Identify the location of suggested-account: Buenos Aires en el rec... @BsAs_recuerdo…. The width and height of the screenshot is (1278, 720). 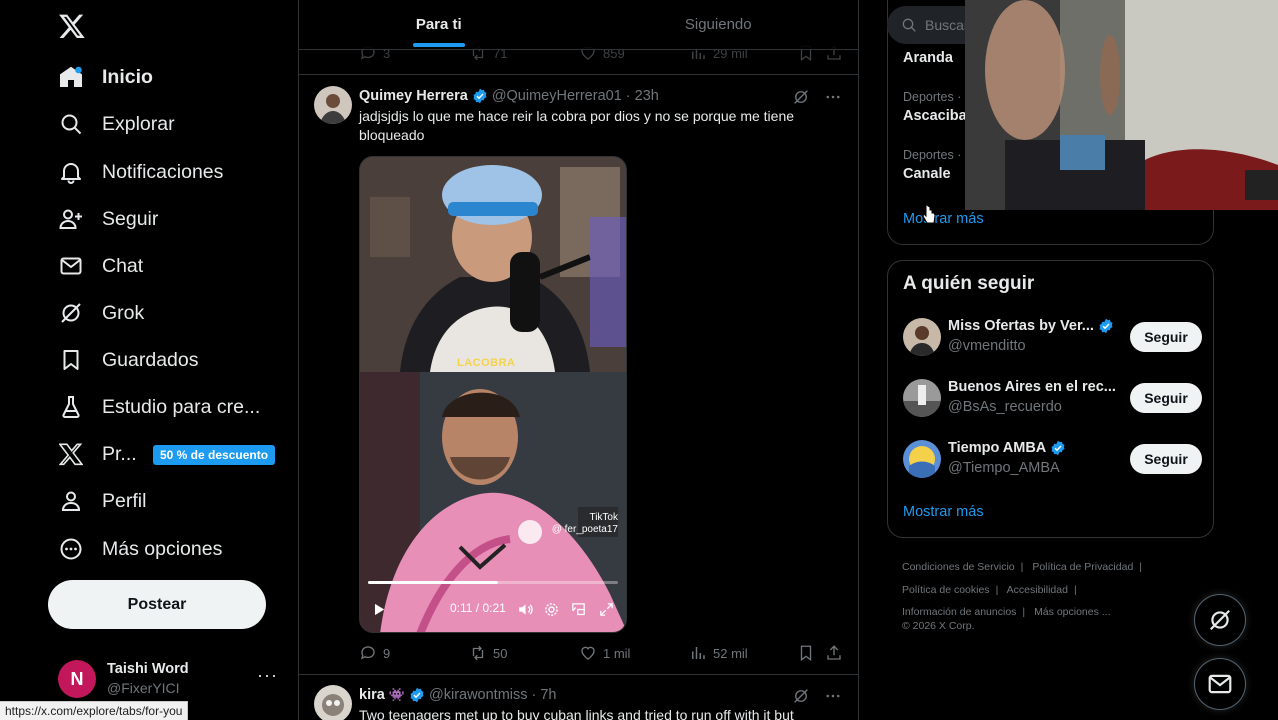
(1053, 399).